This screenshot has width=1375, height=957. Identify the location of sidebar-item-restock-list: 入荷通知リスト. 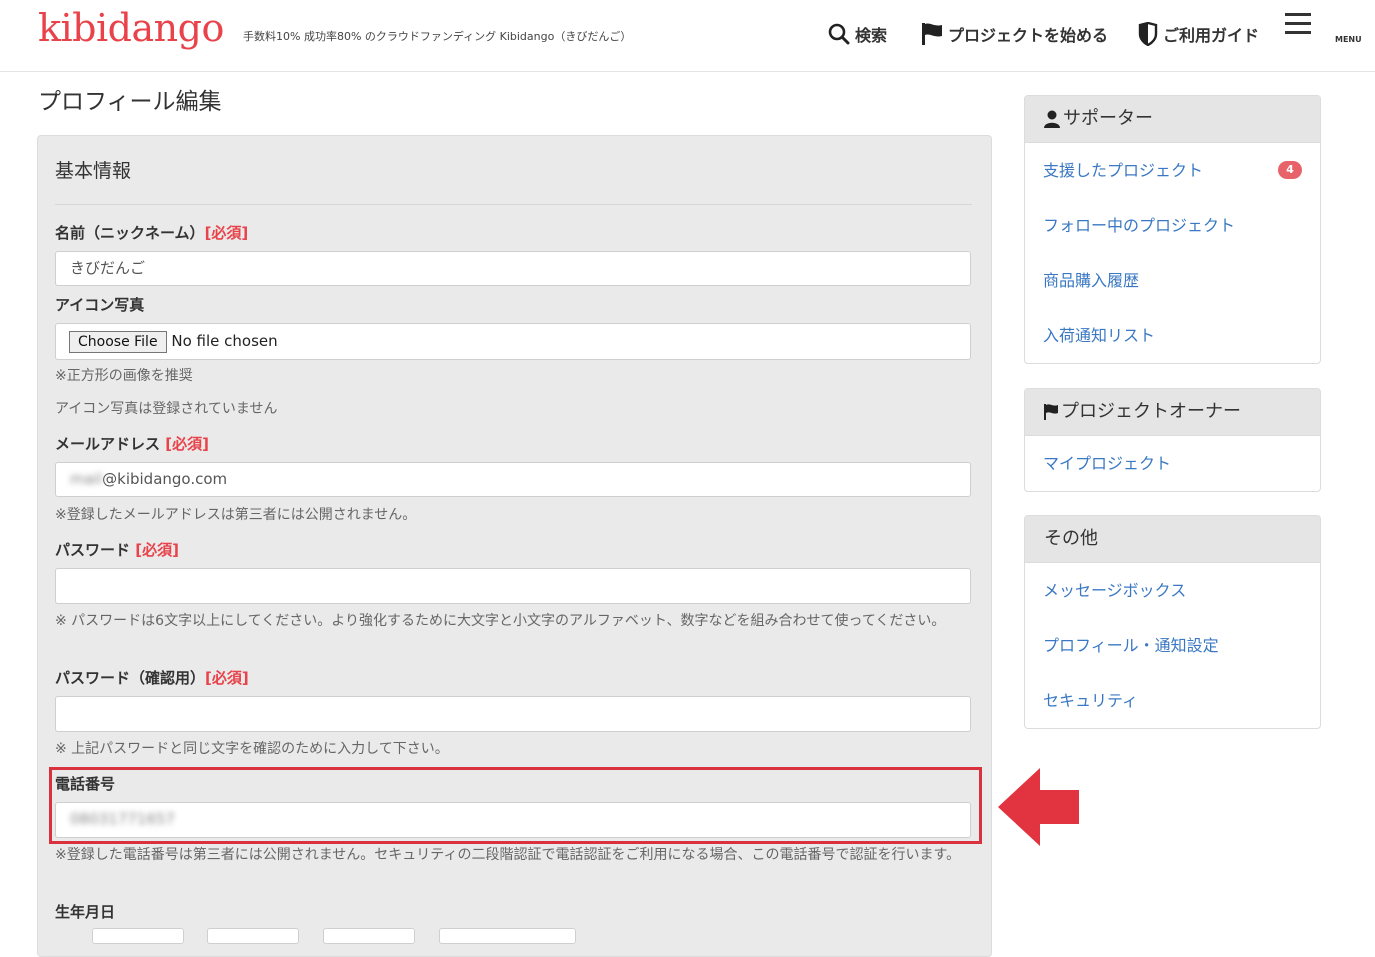
(1172, 335).